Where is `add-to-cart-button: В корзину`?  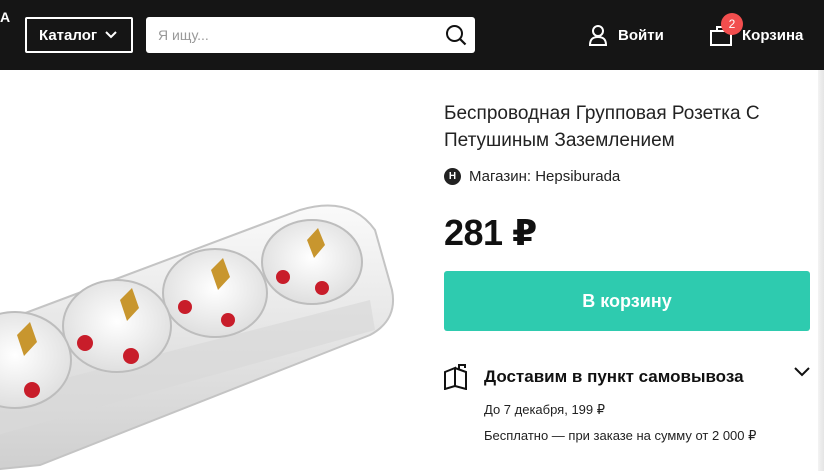
add-to-cart-button: В корзину is located at coordinates (627, 301).